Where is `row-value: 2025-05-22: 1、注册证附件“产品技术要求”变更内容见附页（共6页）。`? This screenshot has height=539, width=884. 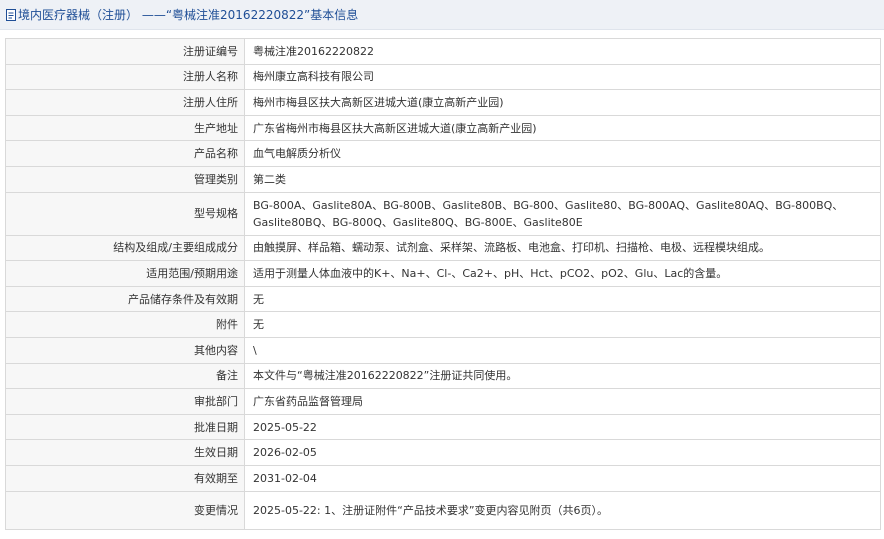 row-value: 2025-05-22: 1、注册证附件“产品技术要求”变更内容见附页（共6页）。 is located at coordinates (562, 510).